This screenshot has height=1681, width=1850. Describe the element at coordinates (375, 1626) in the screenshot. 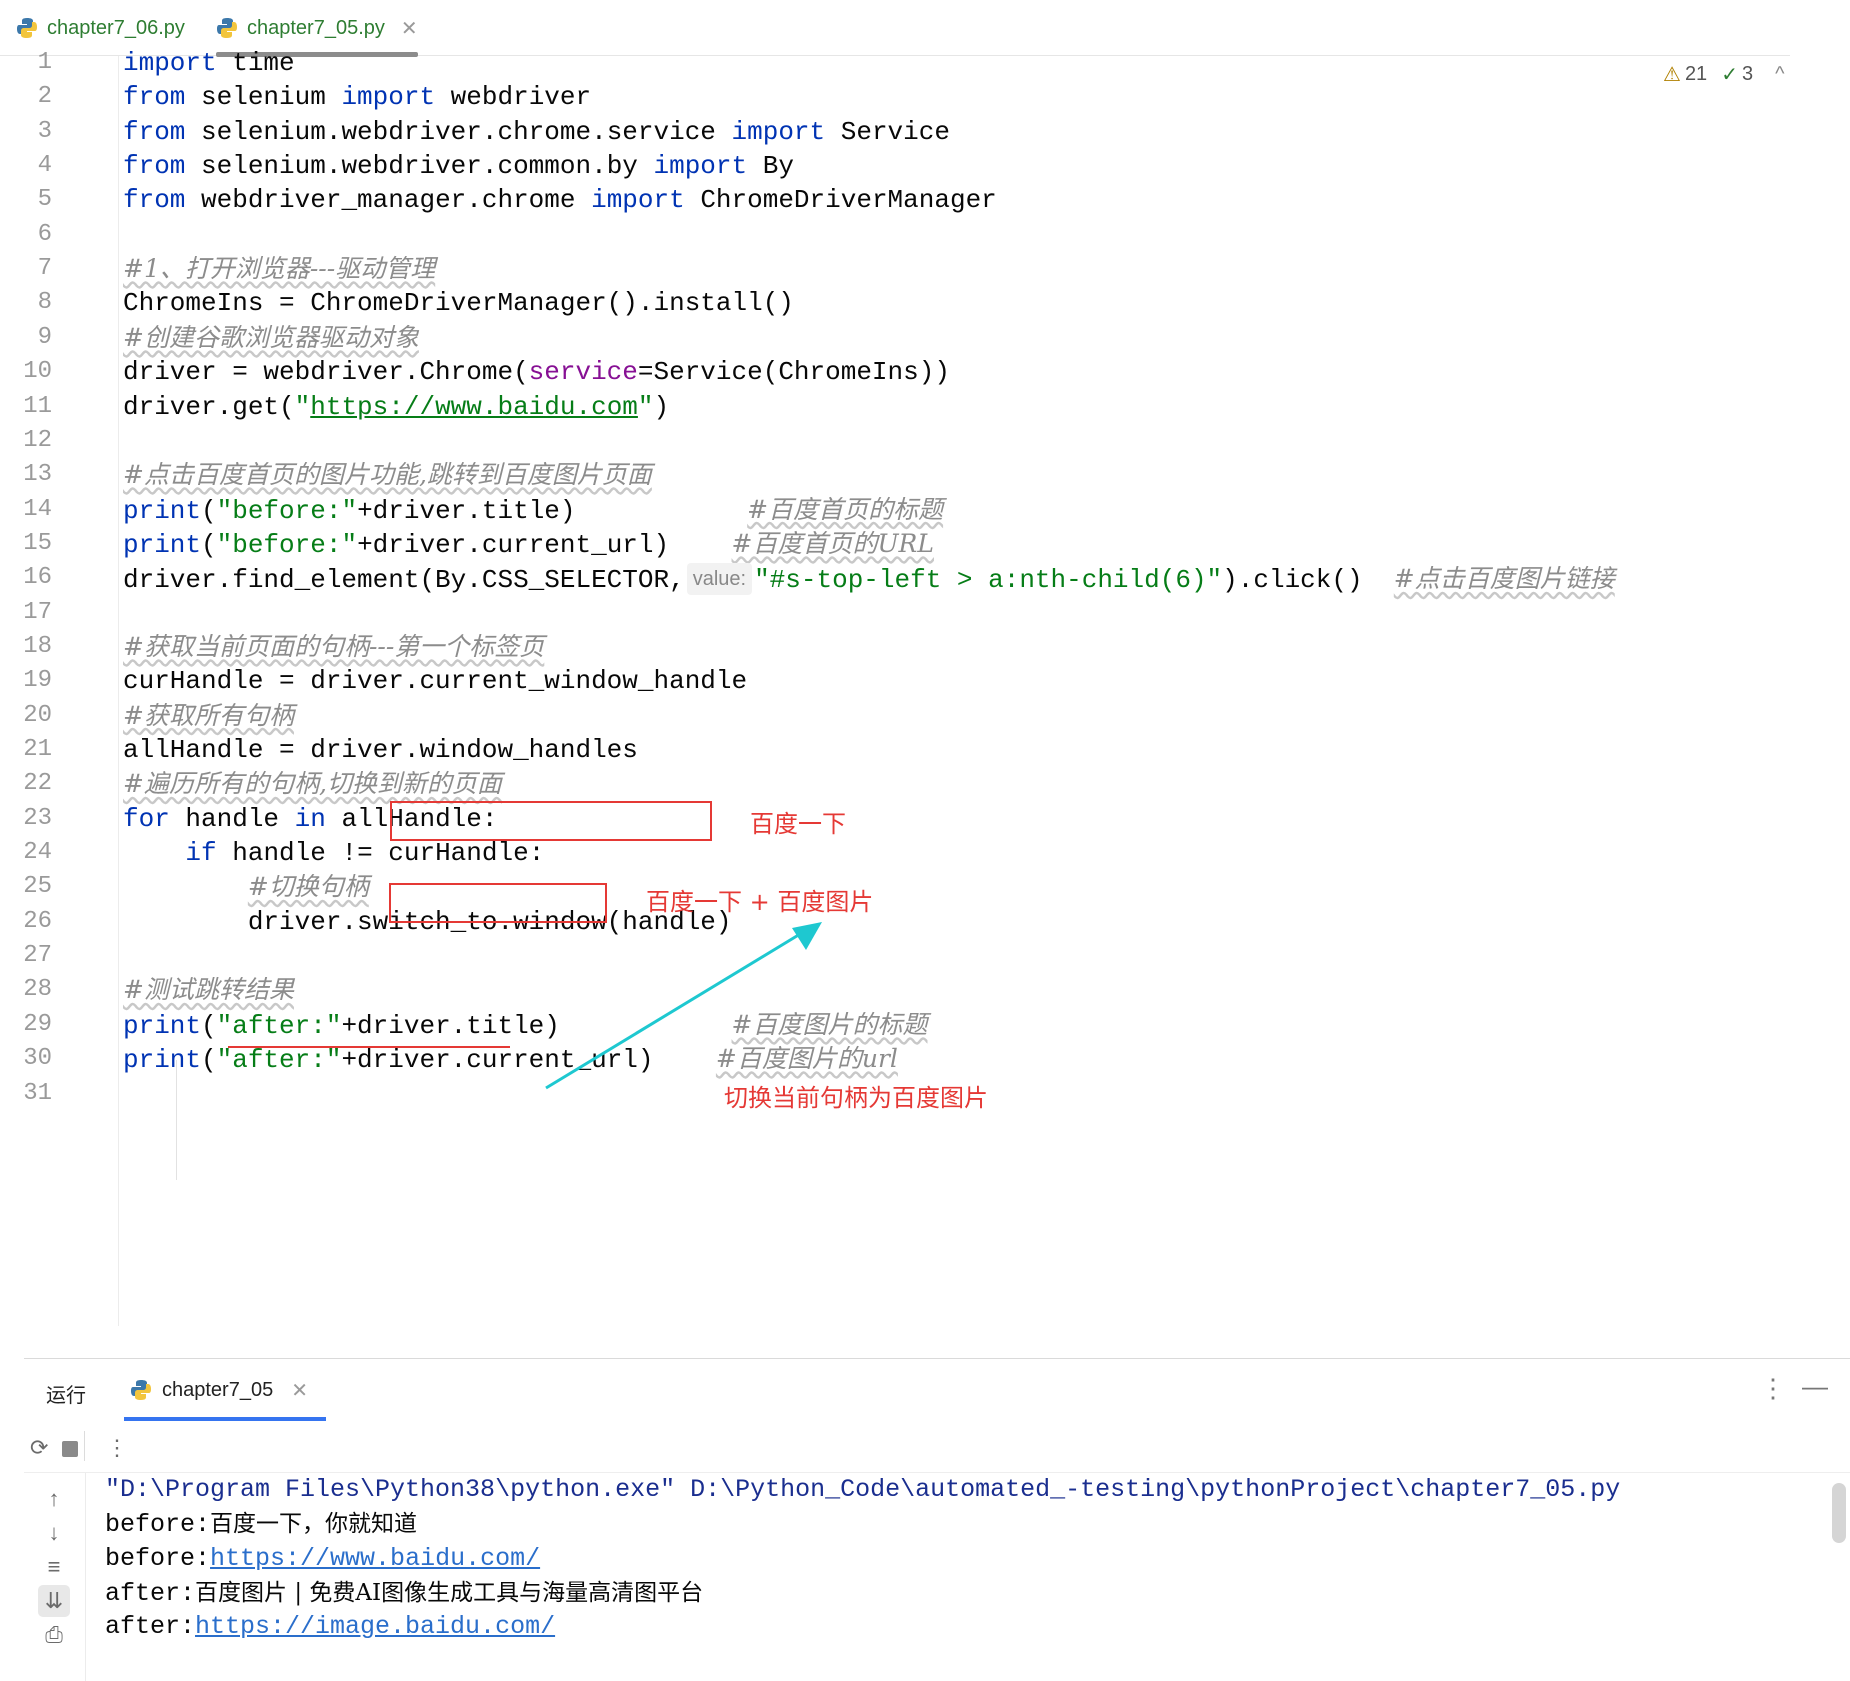

I see `console-link: https://image.baidu.com/` at that location.